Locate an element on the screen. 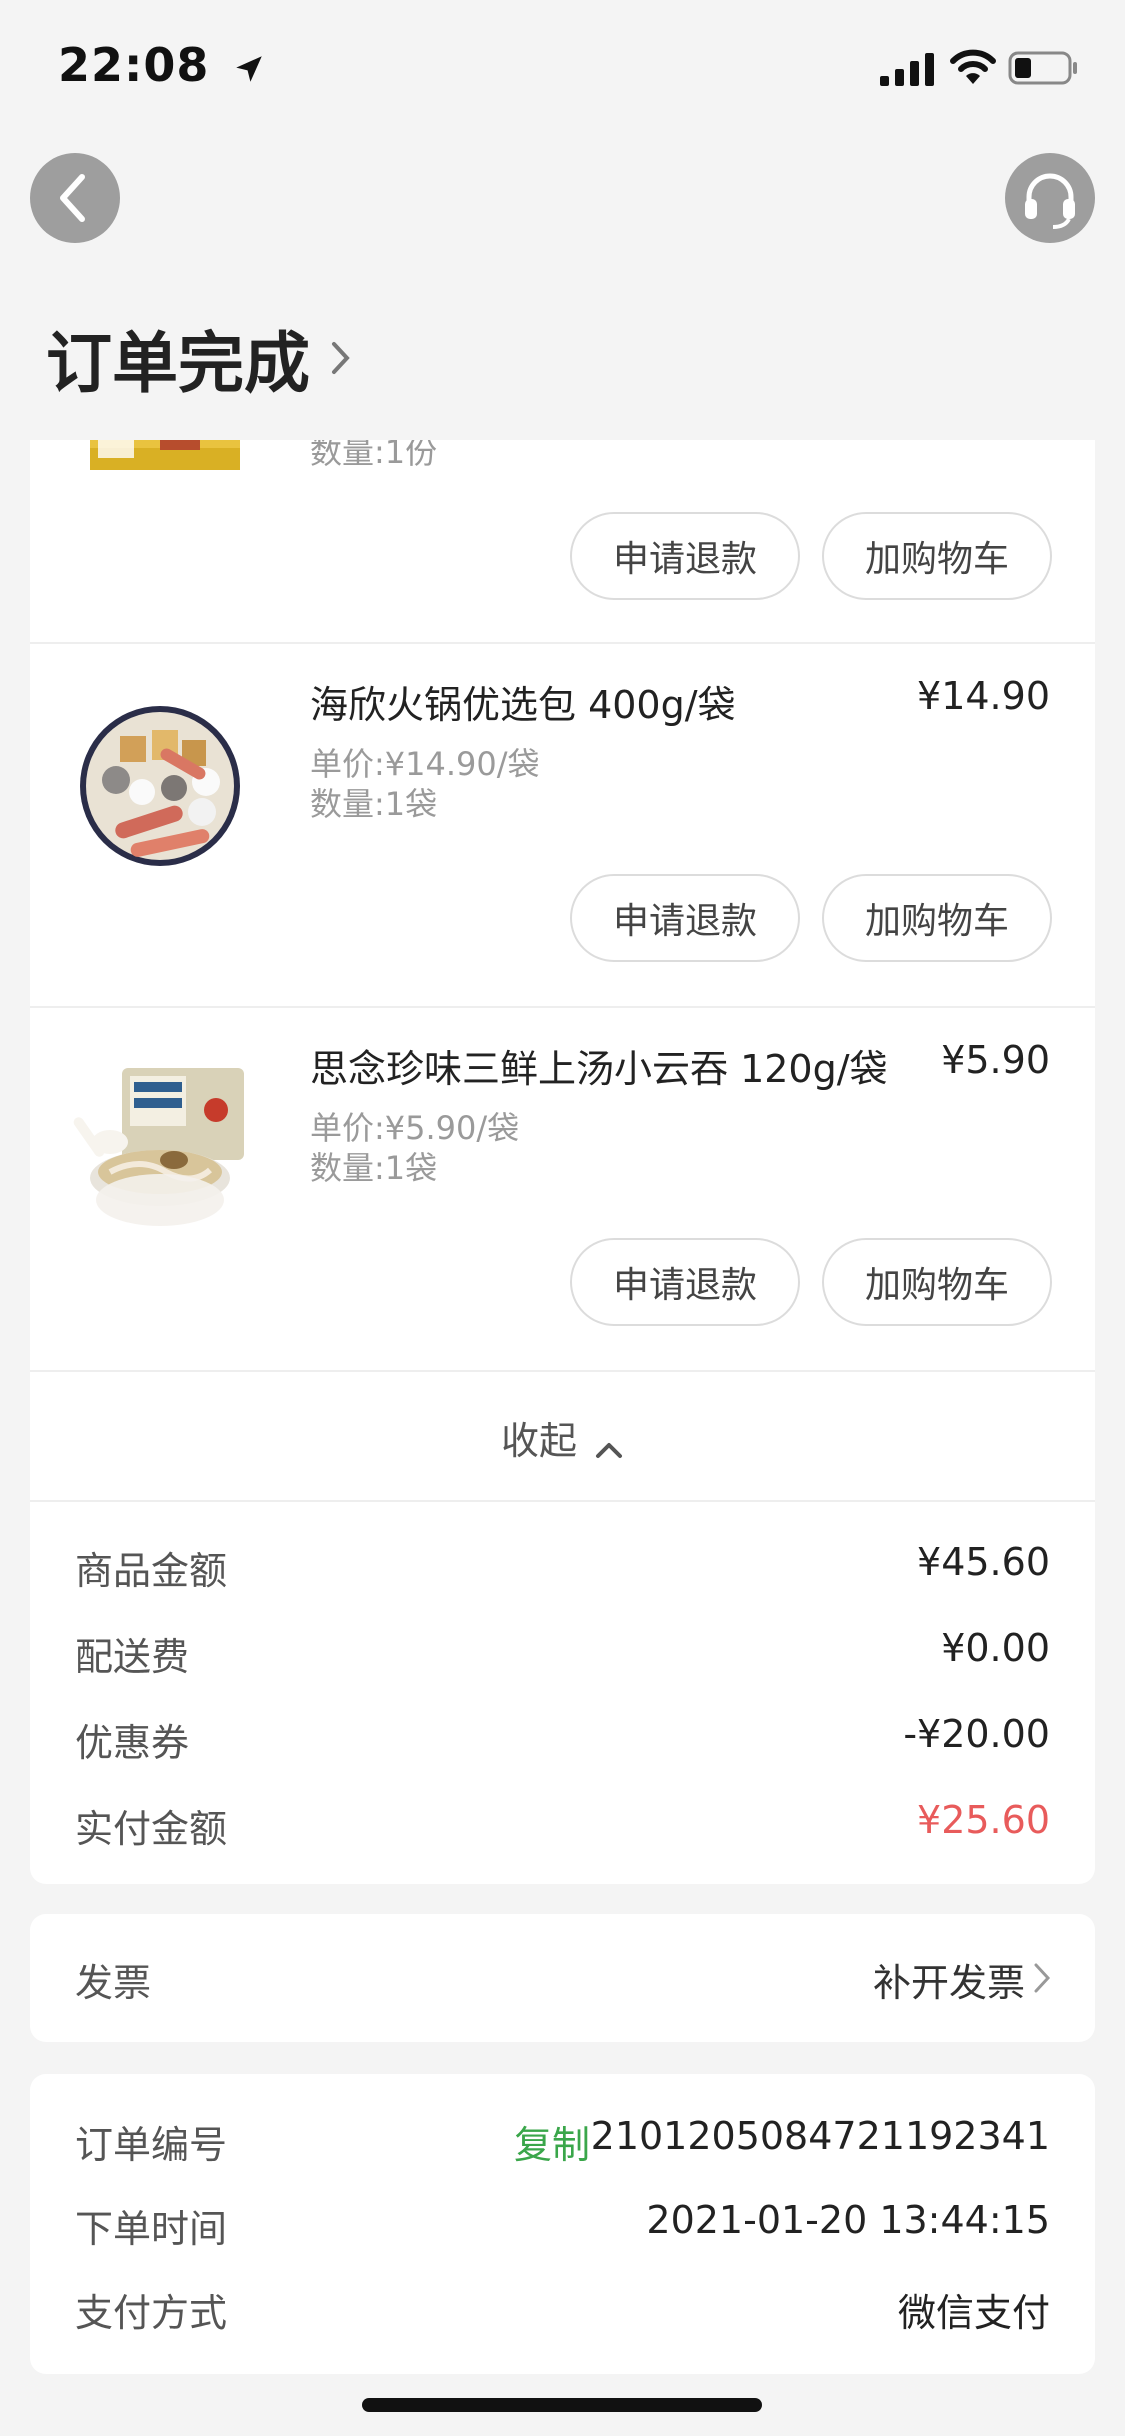  order-number-value: 2101205084721192341 is located at coordinates (820, 2136).